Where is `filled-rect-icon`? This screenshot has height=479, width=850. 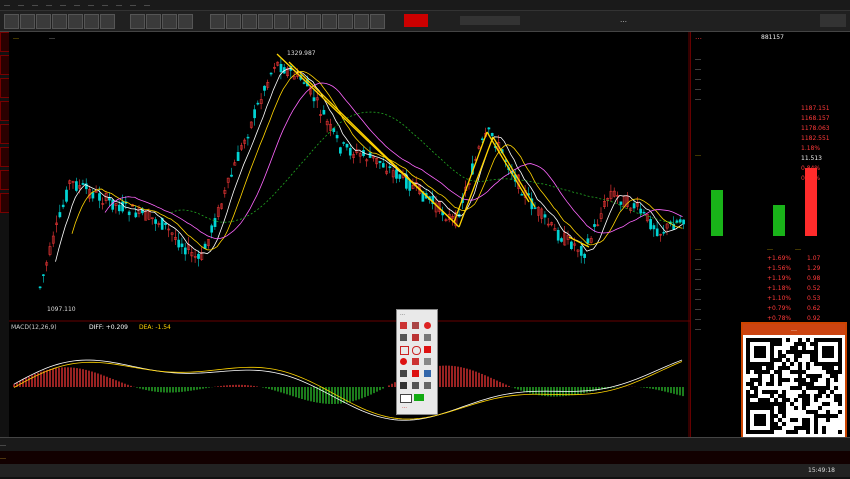
filled-rect-icon is located at coordinates (427, 349).